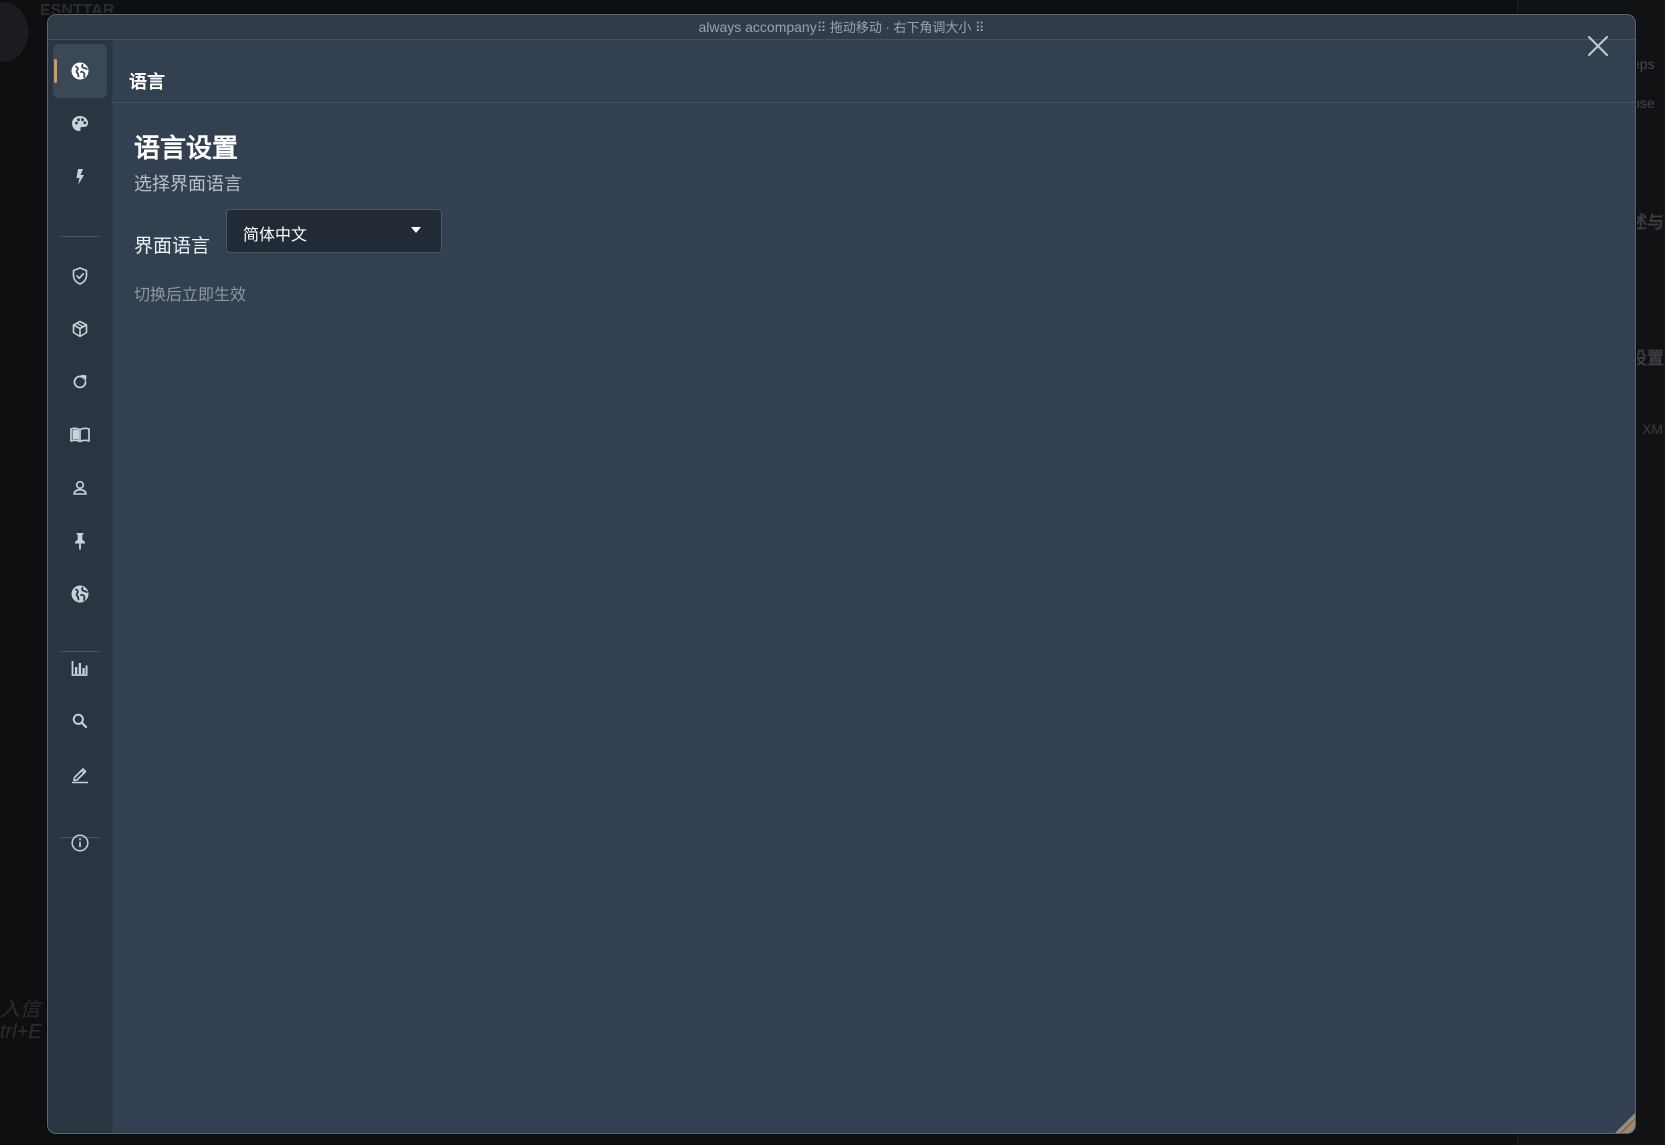 The height and width of the screenshot is (1145, 1665). I want to click on sidebar-item-privacy, so click(80, 276).